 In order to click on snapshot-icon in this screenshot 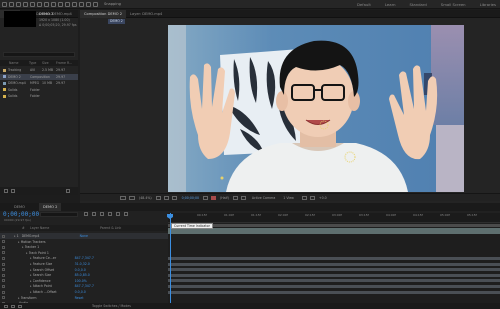, I will do `click(166, 197)`.